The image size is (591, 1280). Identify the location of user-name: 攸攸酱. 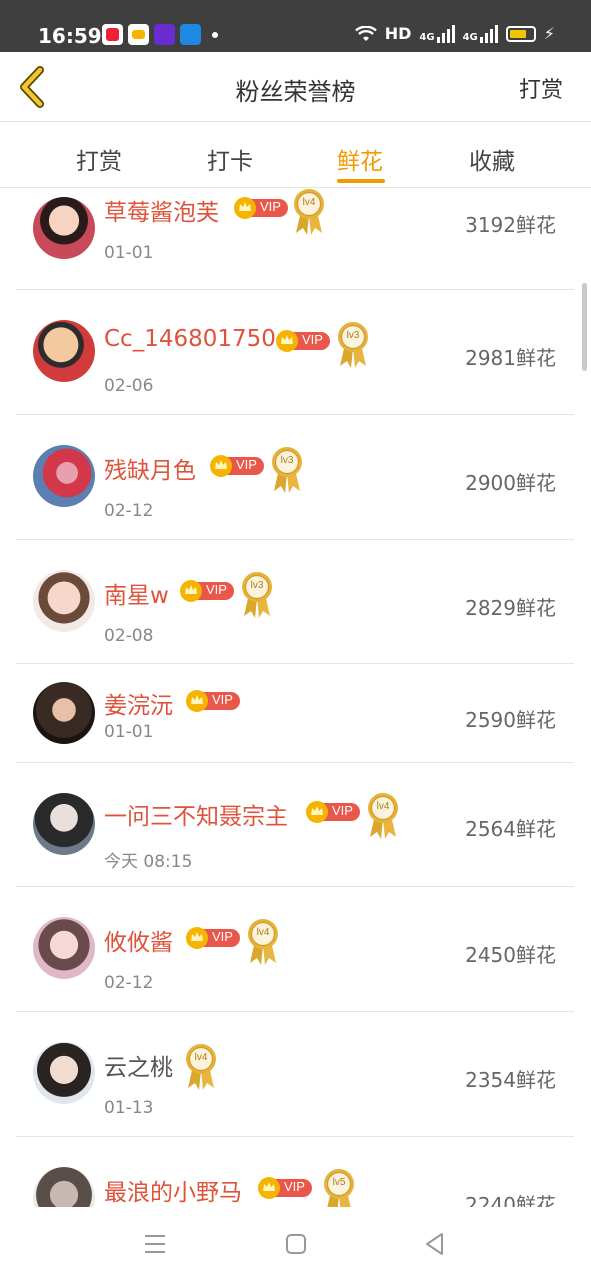
(138, 940).